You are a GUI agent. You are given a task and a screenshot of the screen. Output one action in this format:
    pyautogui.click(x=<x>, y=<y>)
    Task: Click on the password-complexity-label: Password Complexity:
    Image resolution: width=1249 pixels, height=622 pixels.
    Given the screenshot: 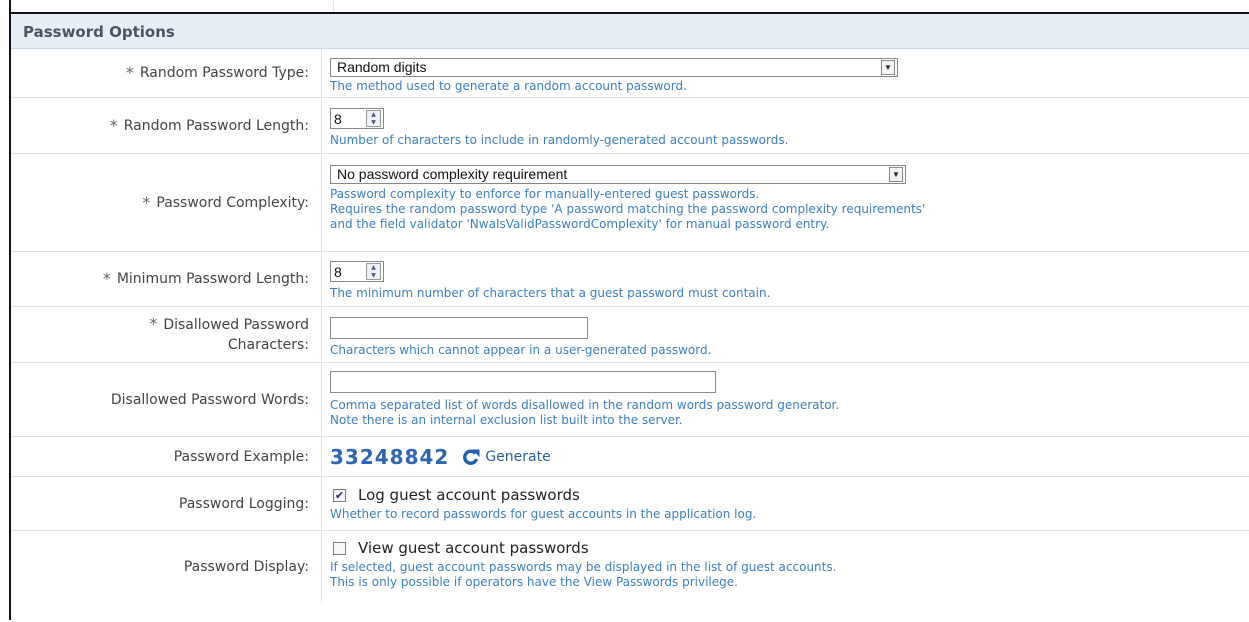 What is the action you would take?
    pyautogui.click(x=232, y=202)
    